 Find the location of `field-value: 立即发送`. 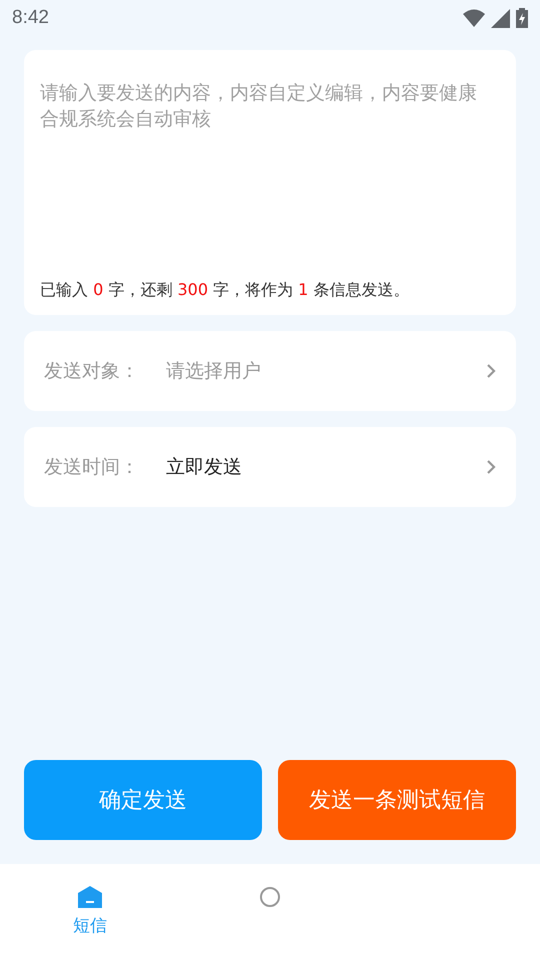

field-value: 立即发送 is located at coordinates (204, 467).